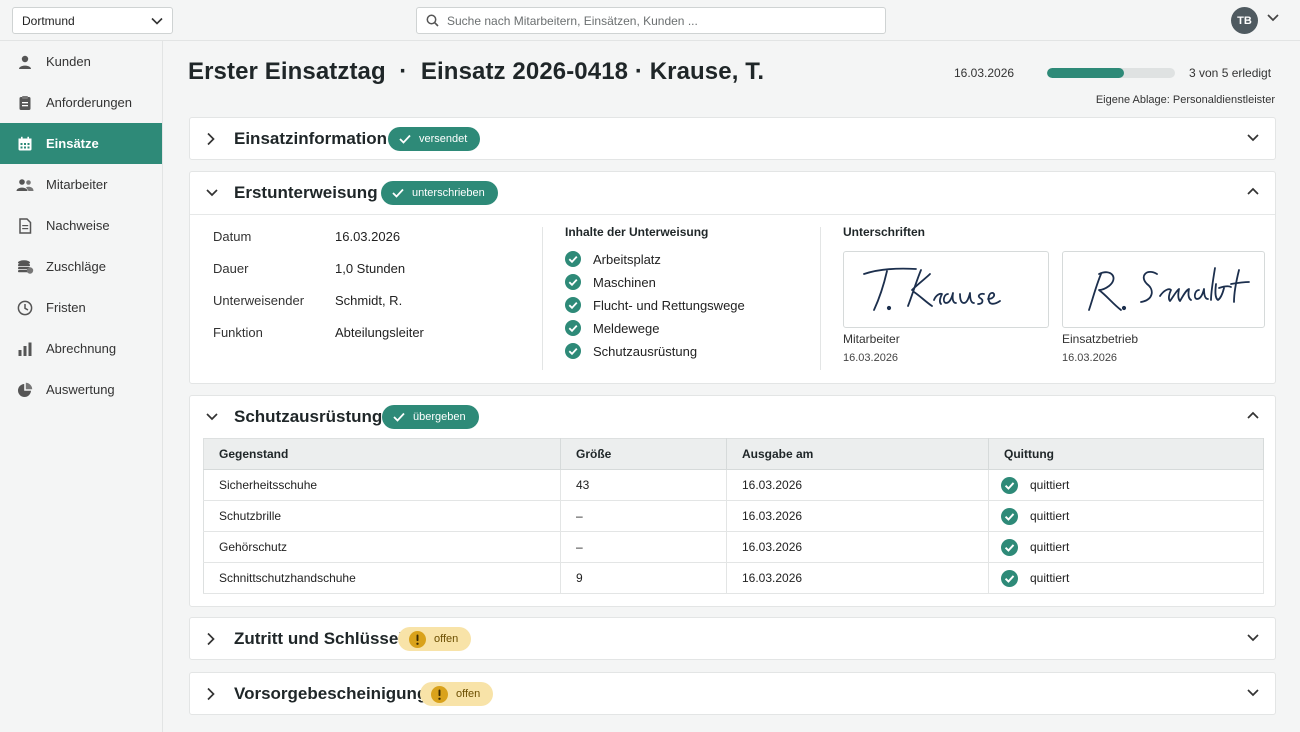 The height and width of the screenshot is (732, 1300). Describe the element at coordinates (369, 300) in the screenshot. I see `detail-value-unterweisender: Schmidt, R.` at that location.